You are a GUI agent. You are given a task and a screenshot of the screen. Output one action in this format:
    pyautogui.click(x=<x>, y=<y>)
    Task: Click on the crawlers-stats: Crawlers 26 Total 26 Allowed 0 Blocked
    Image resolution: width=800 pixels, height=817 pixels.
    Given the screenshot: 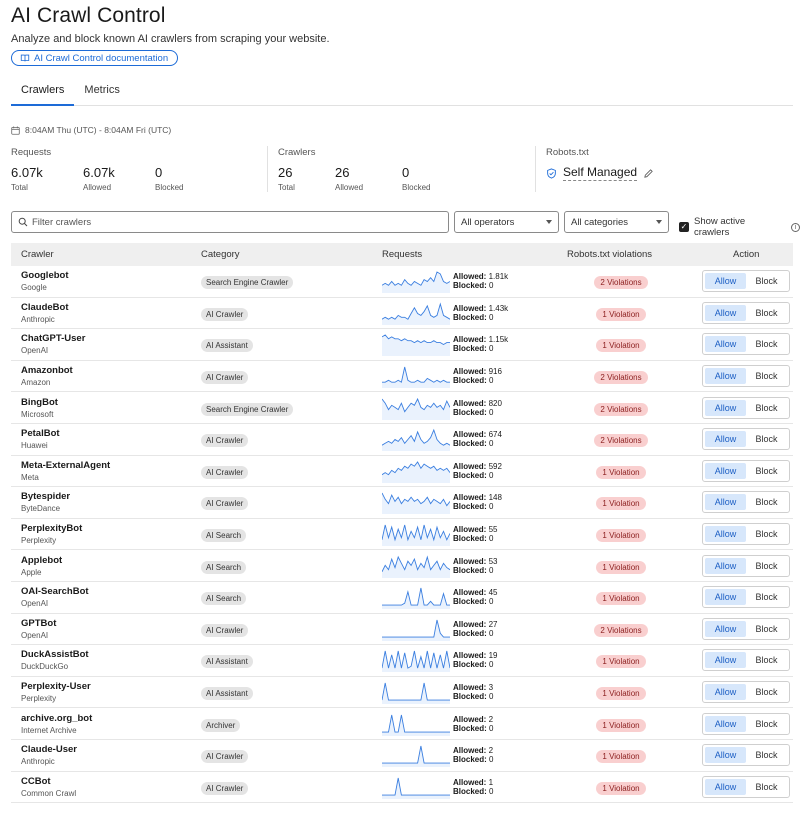 What is the action you would take?
    pyautogui.click(x=376, y=169)
    